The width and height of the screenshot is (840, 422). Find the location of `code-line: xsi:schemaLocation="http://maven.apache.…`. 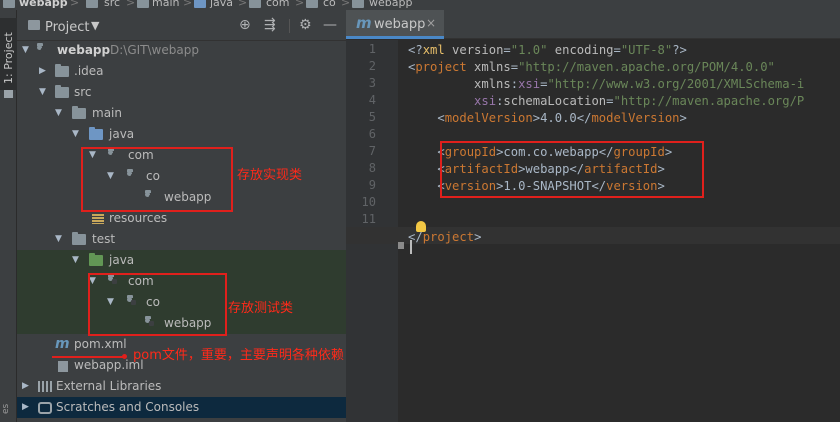

code-line: xsi:schemaLocation="http://maven.apache.… is located at coordinates (606, 101).